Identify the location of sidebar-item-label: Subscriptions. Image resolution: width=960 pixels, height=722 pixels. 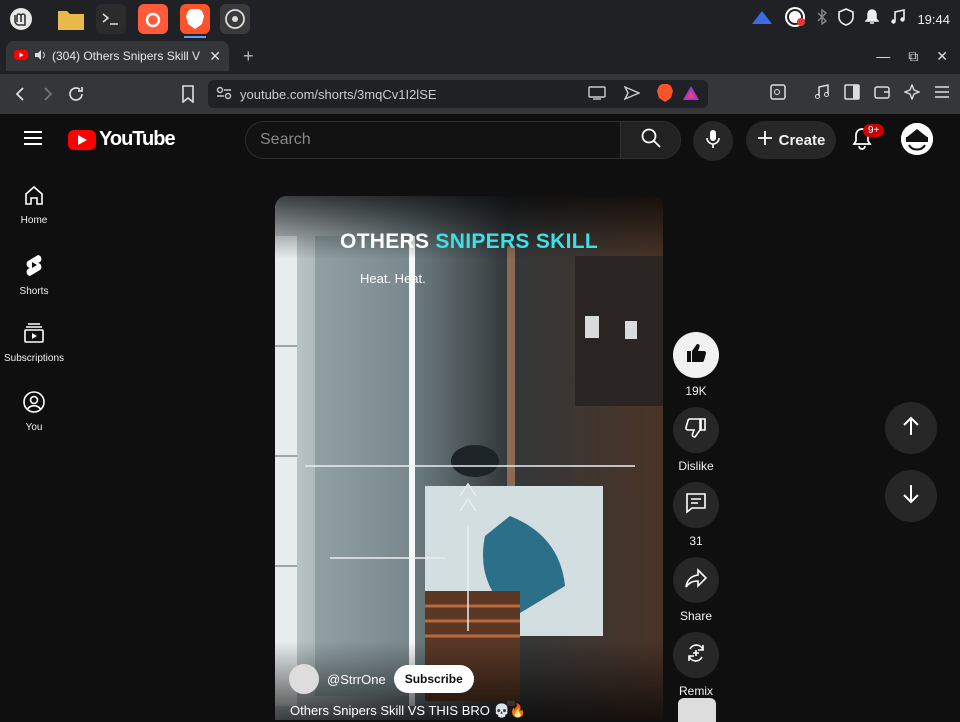
(34, 358).